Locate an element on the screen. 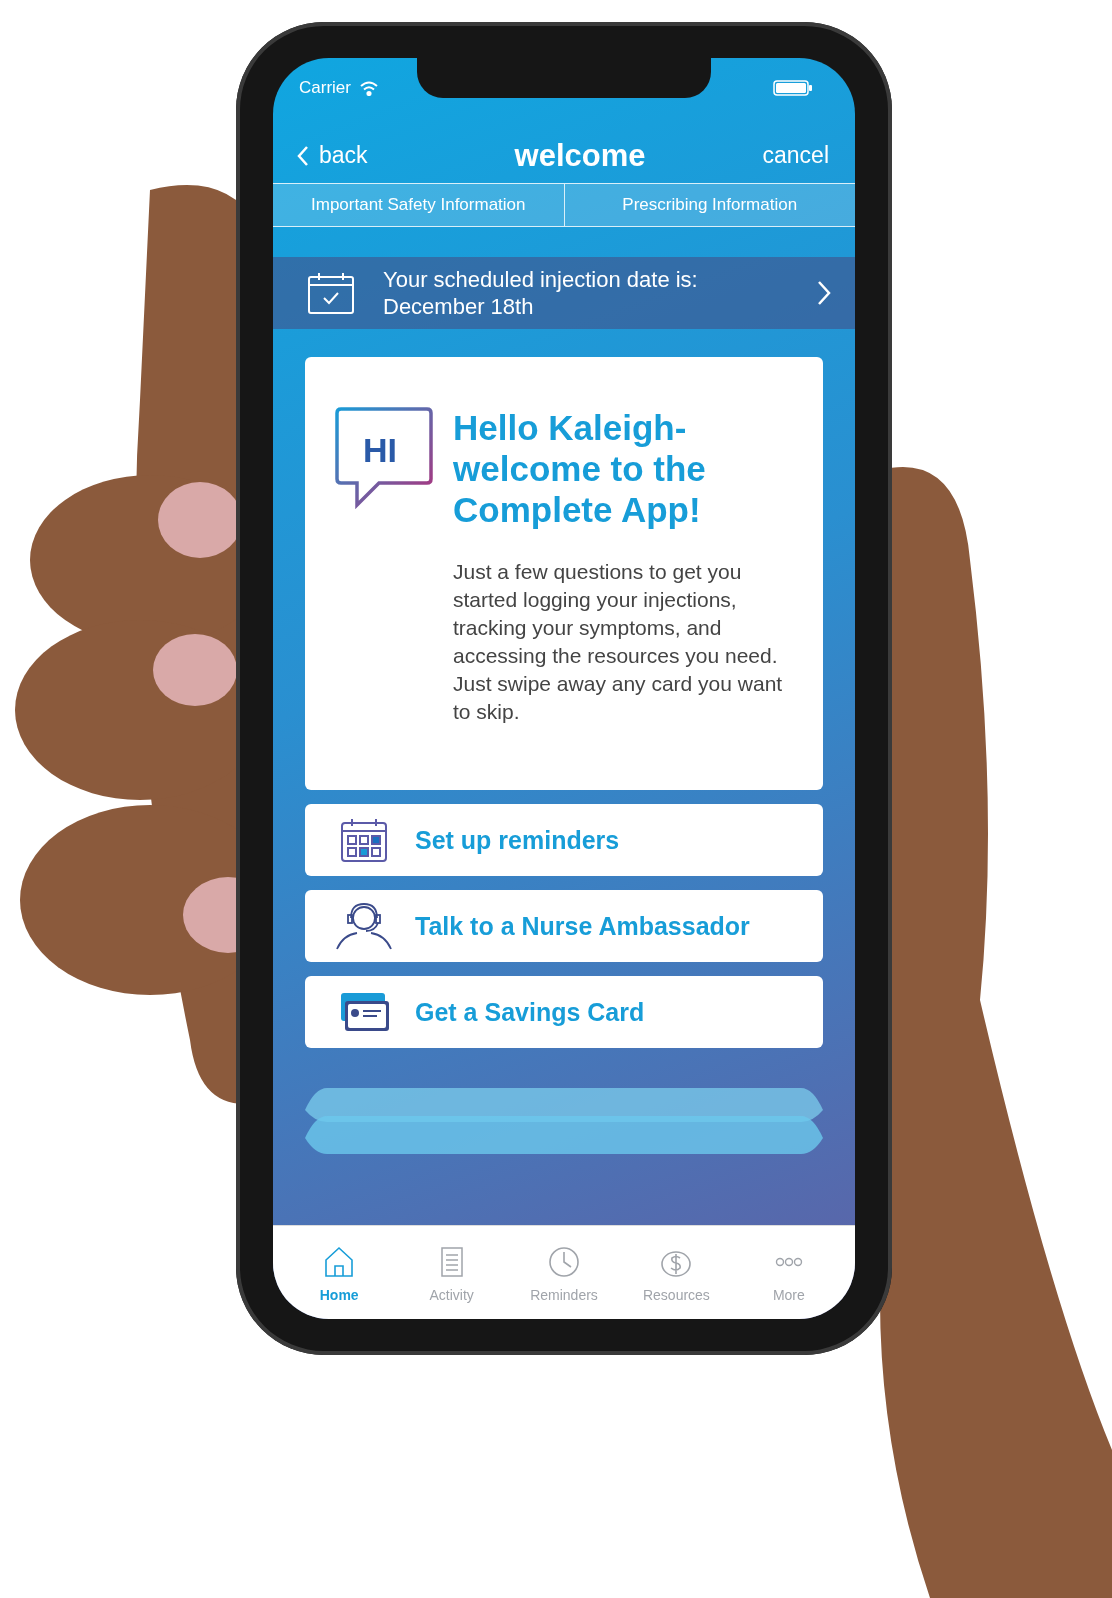 This screenshot has width=1112, height=1598. speech-bubble-icon is located at coordinates (384, 458).